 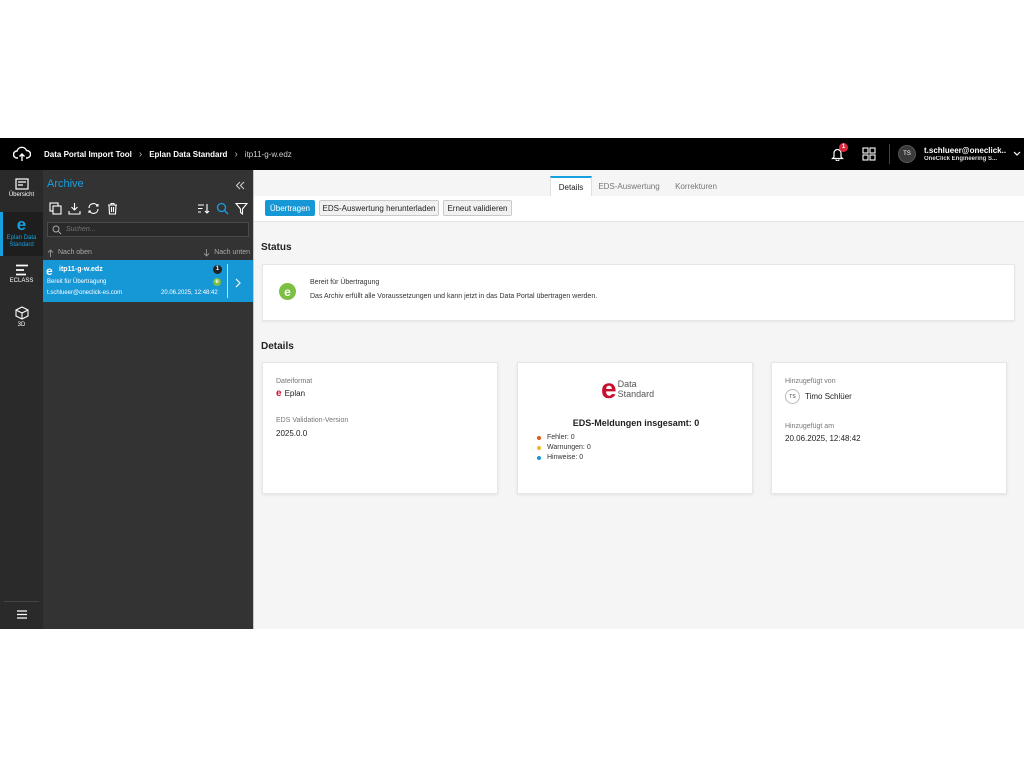 I want to click on format-value-row: e Eplan, so click(x=290, y=393).